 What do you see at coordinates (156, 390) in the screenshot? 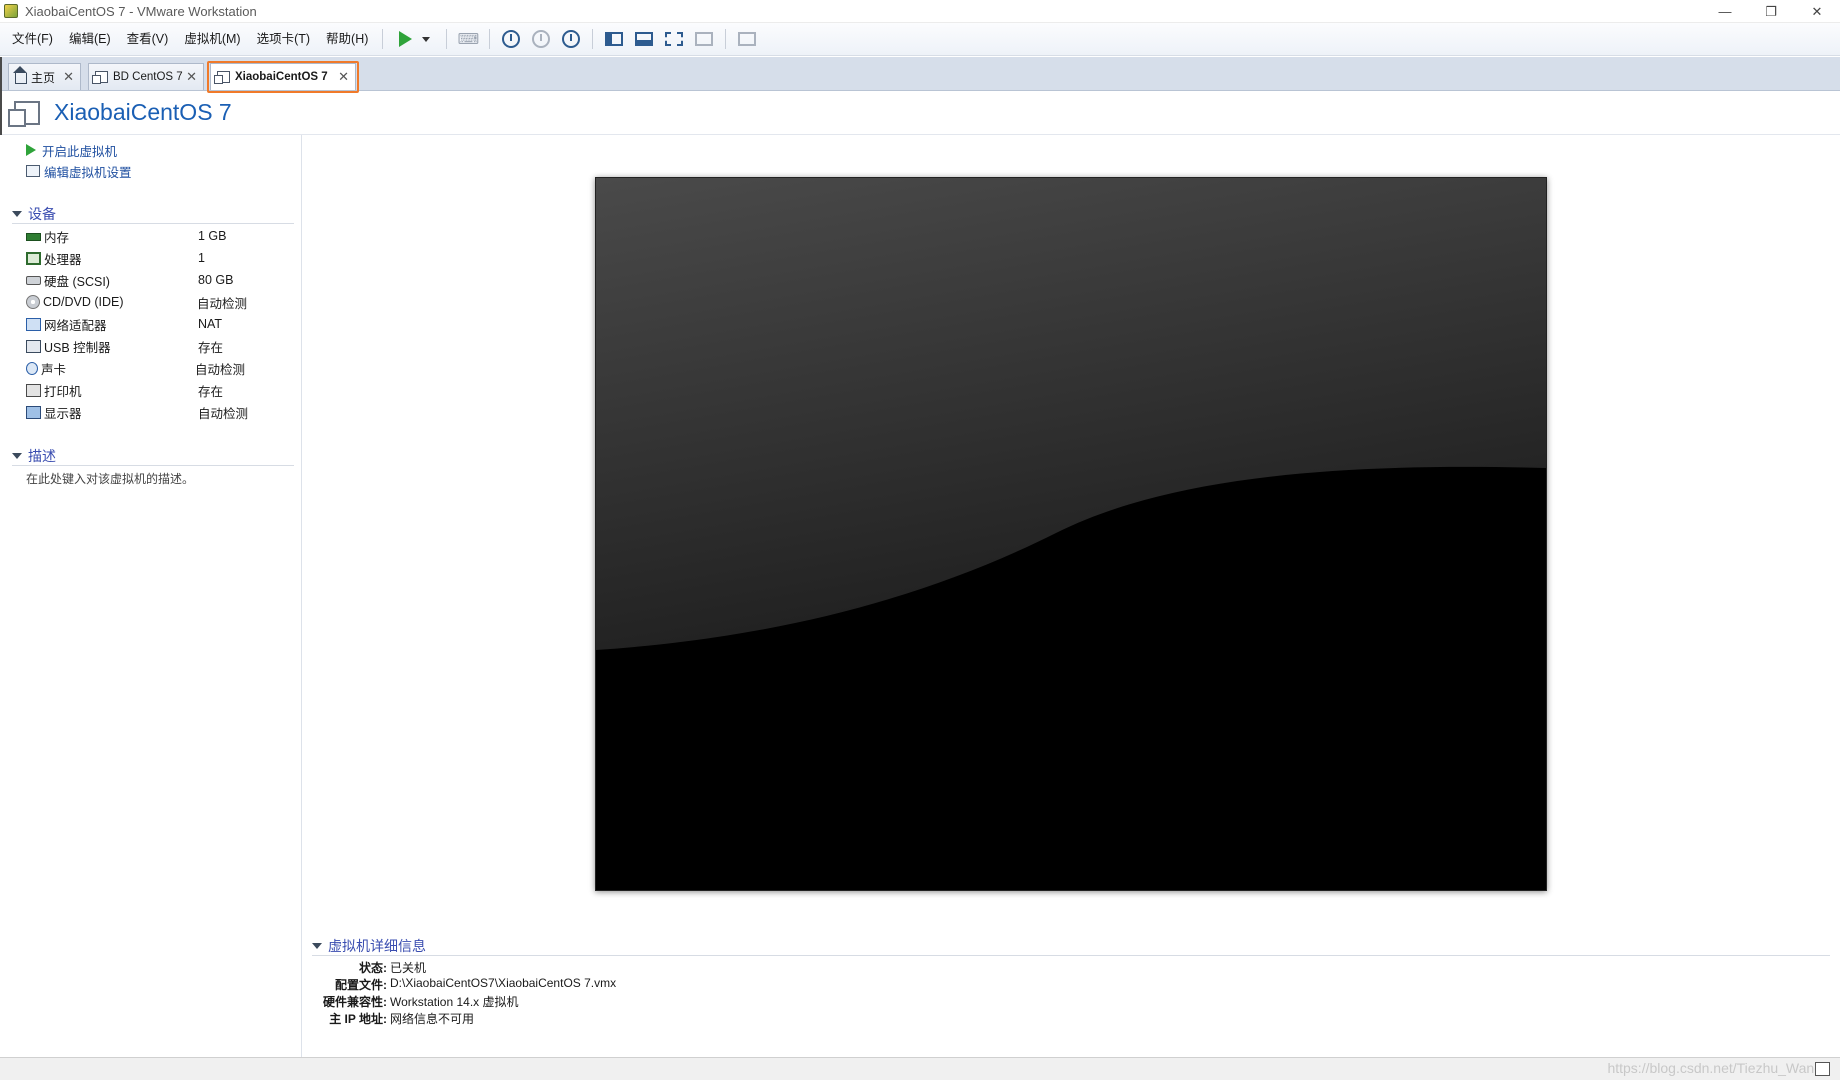
I see `device-row-printer: 打印机 存在` at bounding box center [156, 390].